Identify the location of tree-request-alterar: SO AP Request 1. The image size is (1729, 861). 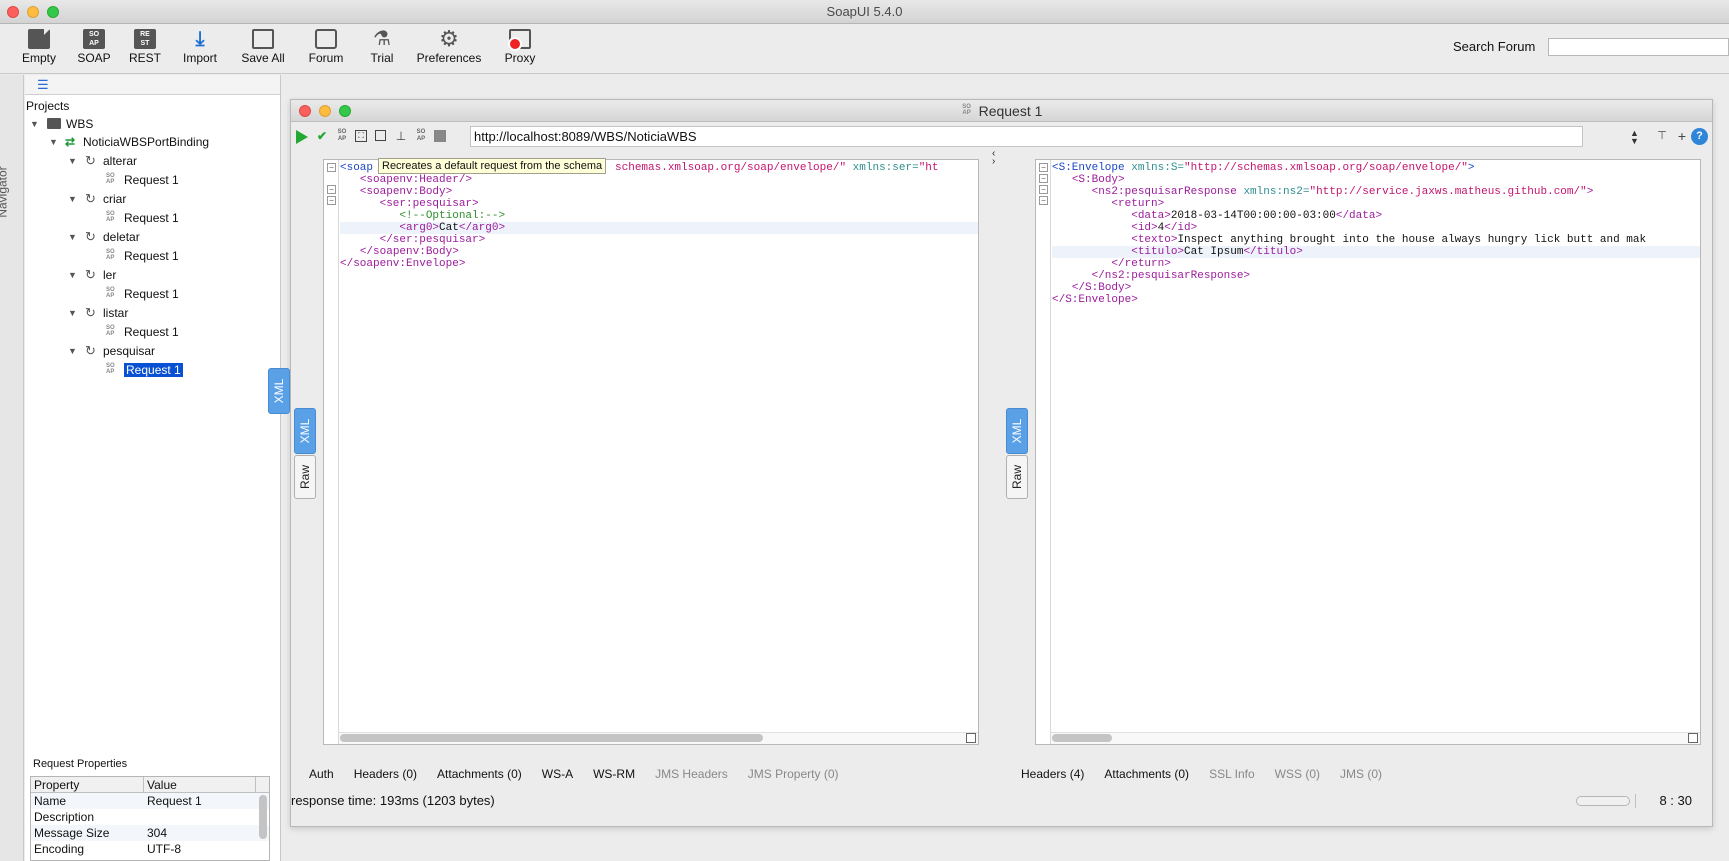
(153, 180).